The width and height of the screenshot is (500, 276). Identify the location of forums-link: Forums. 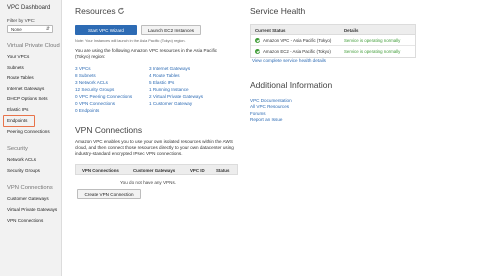
(258, 113).